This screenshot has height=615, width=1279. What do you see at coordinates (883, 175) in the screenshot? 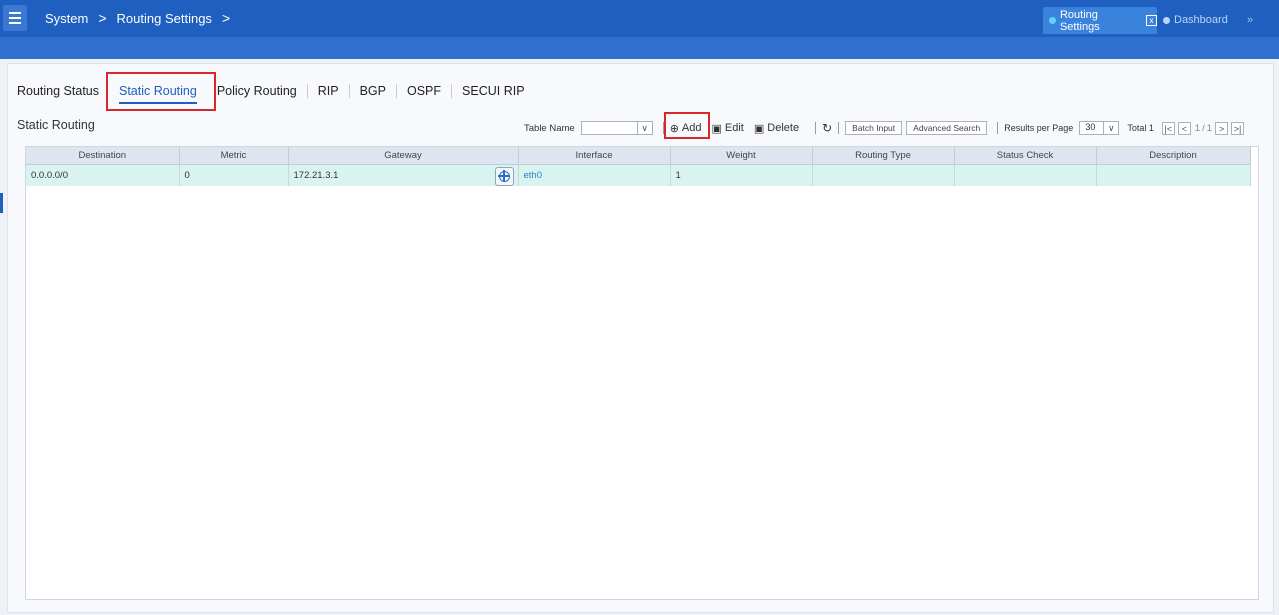
I see `cell-routing-type` at bounding box center [883, 175].